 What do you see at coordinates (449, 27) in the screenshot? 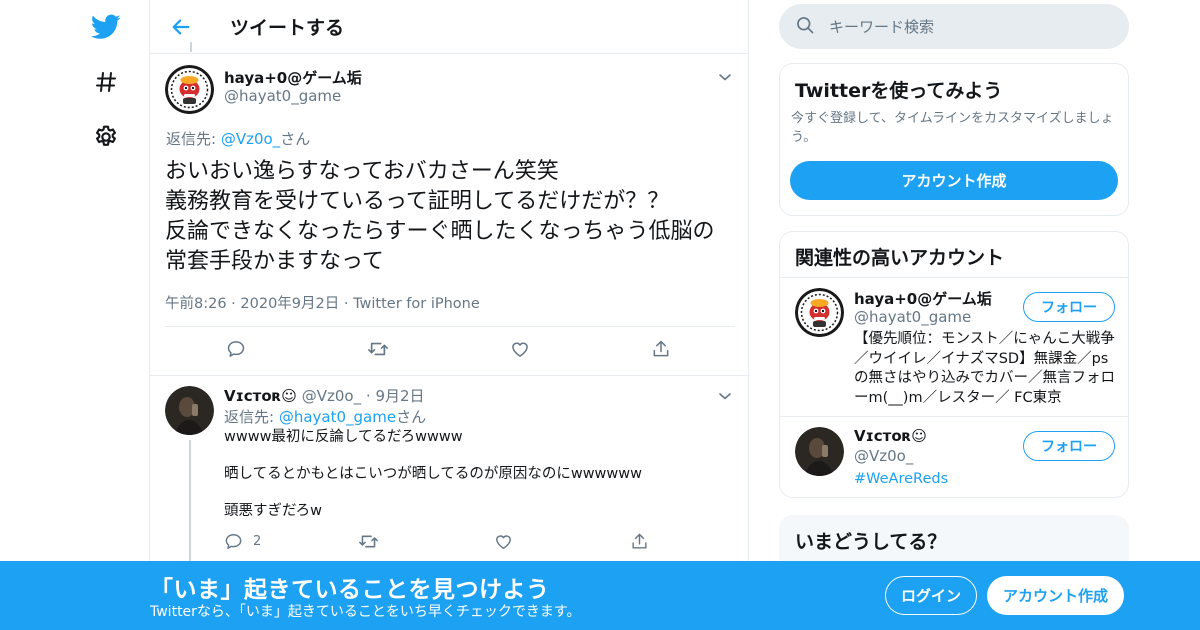
I see `page-header: ツイートする` at bounding box center [449, 27].